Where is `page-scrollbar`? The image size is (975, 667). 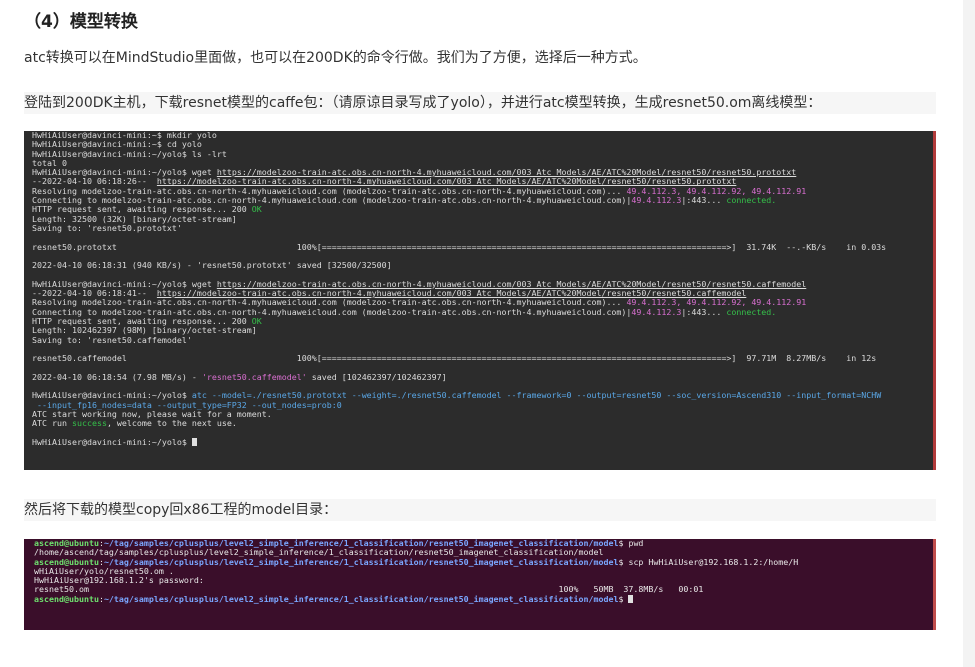
page-scrollbar is located at coordinates (969, 333).